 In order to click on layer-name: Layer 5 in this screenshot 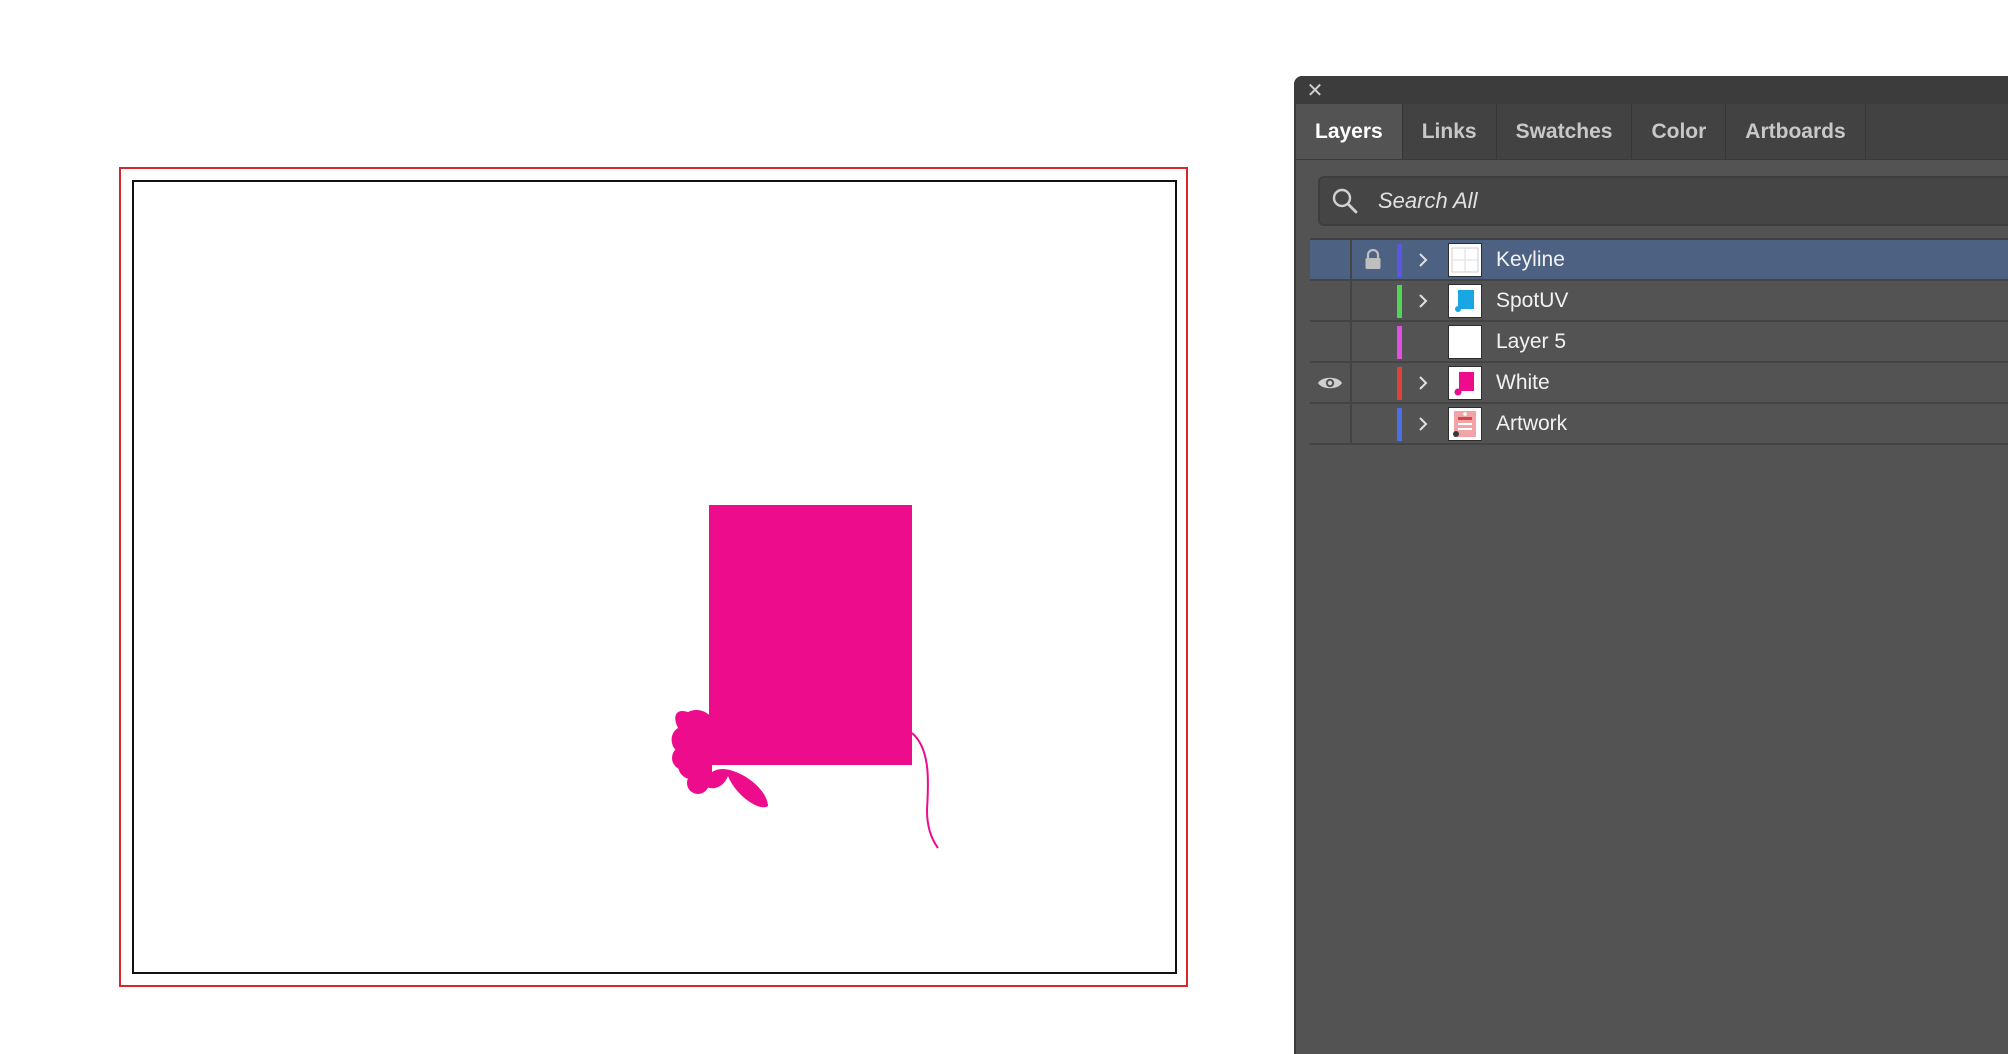, I will do `click(1531, 341)`.